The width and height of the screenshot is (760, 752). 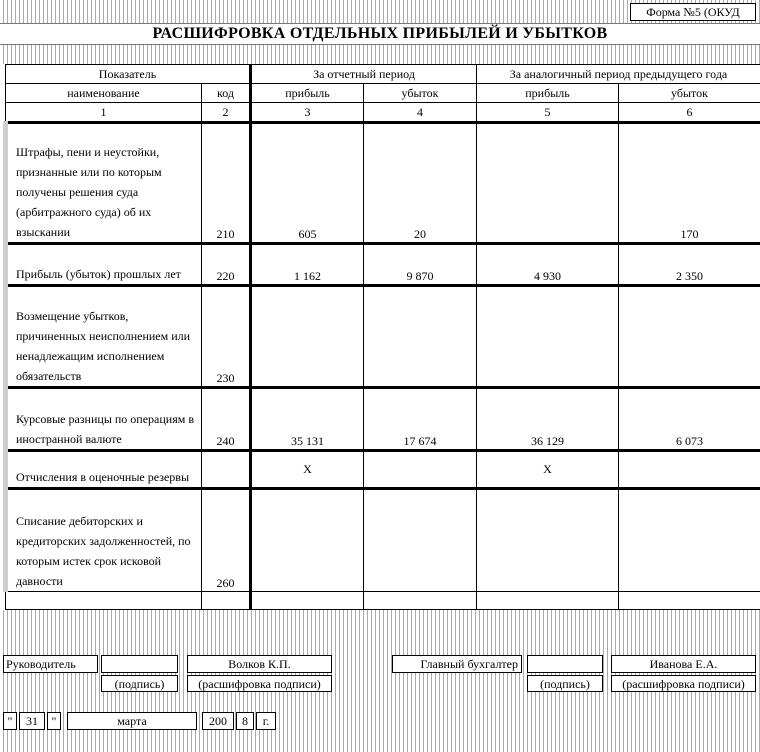 What do you see at coordinates (565, 683) in the screenshot?
I see `accountant-signature-caption: (подпись)` at bounding box center [565, 683].